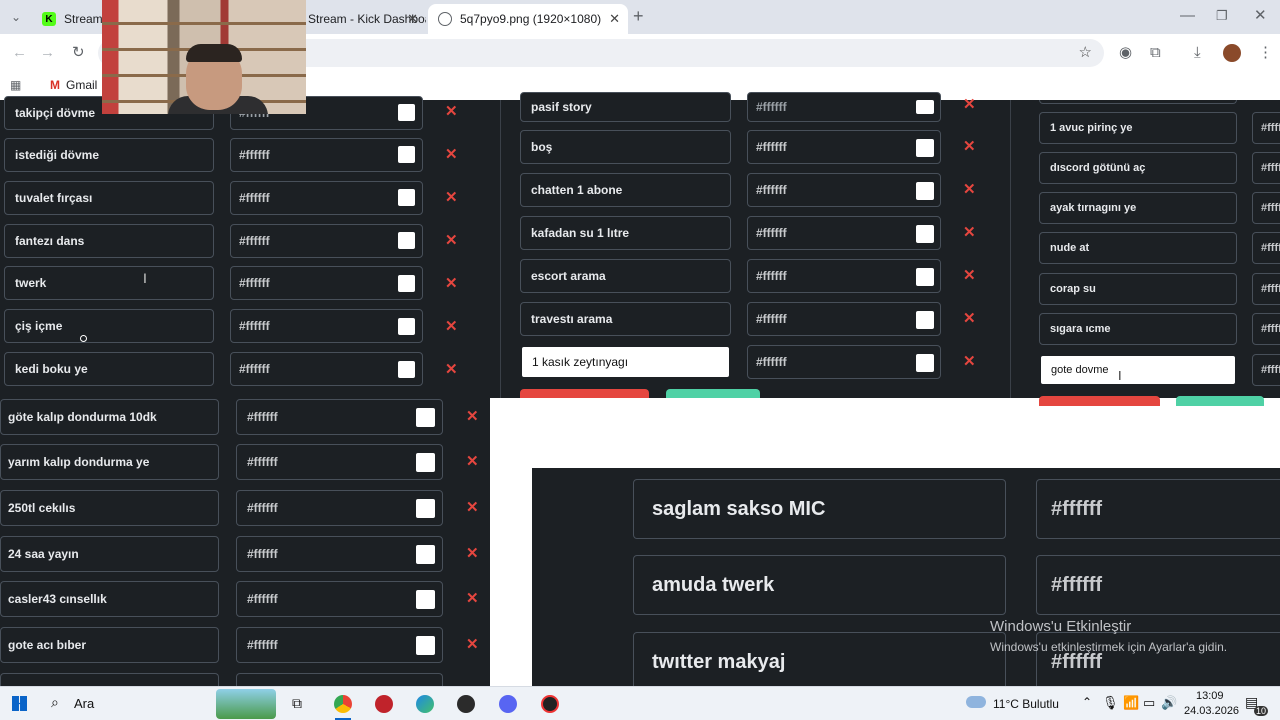  I want to click on forward-icon: →, so click(47, 53).